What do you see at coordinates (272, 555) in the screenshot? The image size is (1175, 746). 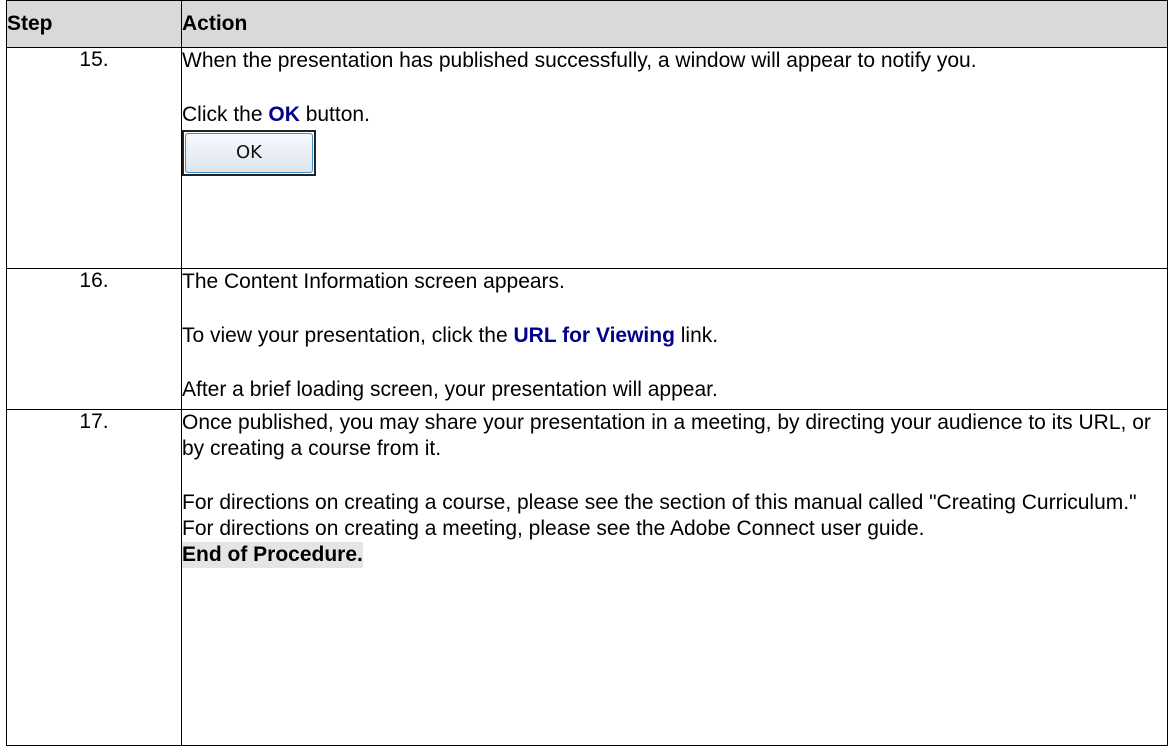 I see `end-of-procedure: End of Procedure.` at bounding box center [272, 555].